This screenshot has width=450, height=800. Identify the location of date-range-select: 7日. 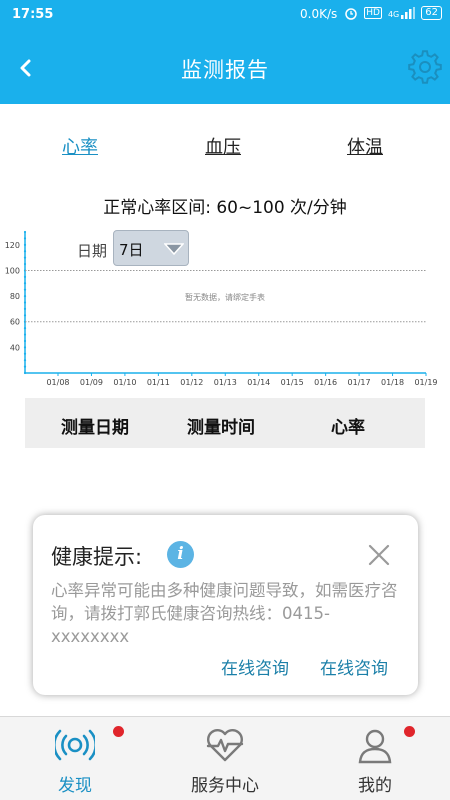
(151, 248).